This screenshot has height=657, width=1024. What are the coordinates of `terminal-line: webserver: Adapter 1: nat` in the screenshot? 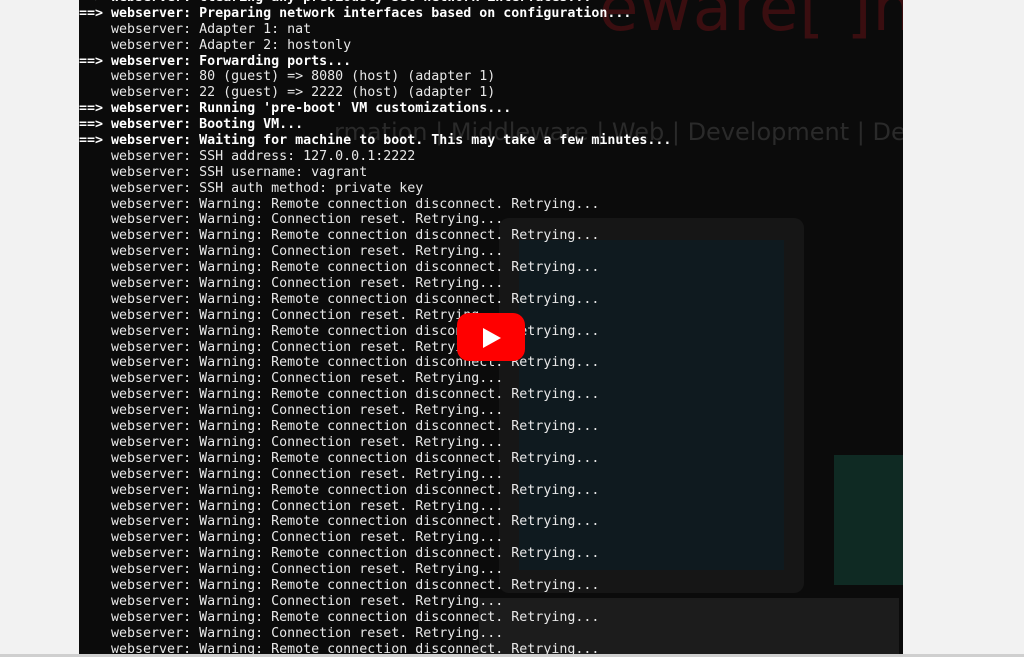 It's located at (195, 29).